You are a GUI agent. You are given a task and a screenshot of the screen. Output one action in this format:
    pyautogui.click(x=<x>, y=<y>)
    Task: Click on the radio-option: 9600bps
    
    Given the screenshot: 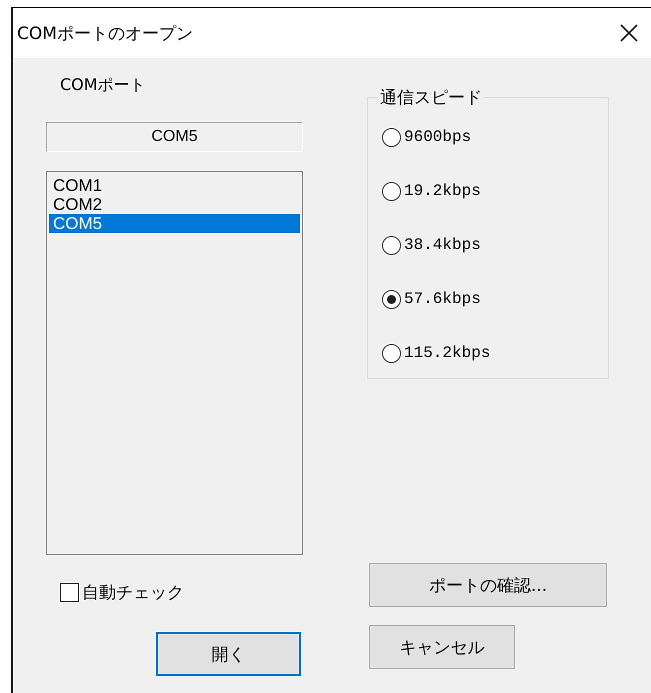 What is the action you would take?
    pyautogui.click(x=495, y=137)
    